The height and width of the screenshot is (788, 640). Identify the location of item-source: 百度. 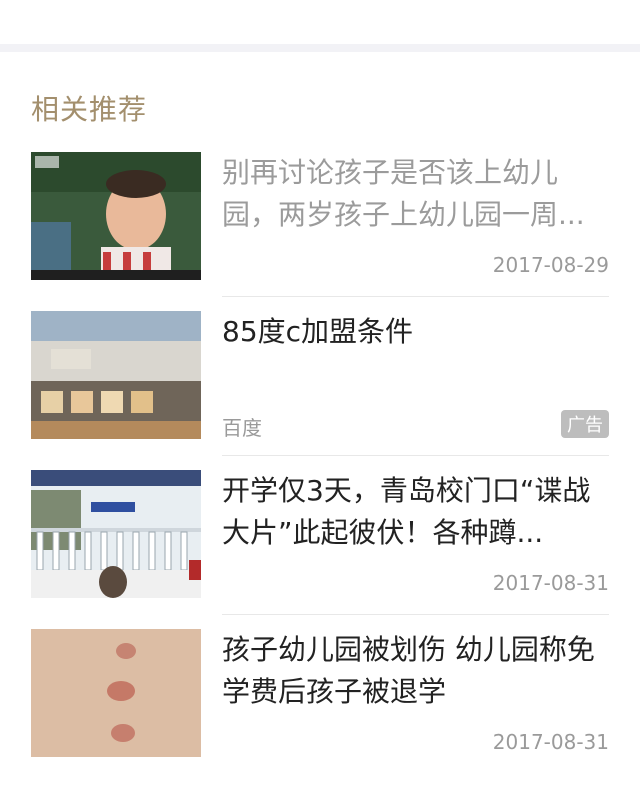
(242, 428).